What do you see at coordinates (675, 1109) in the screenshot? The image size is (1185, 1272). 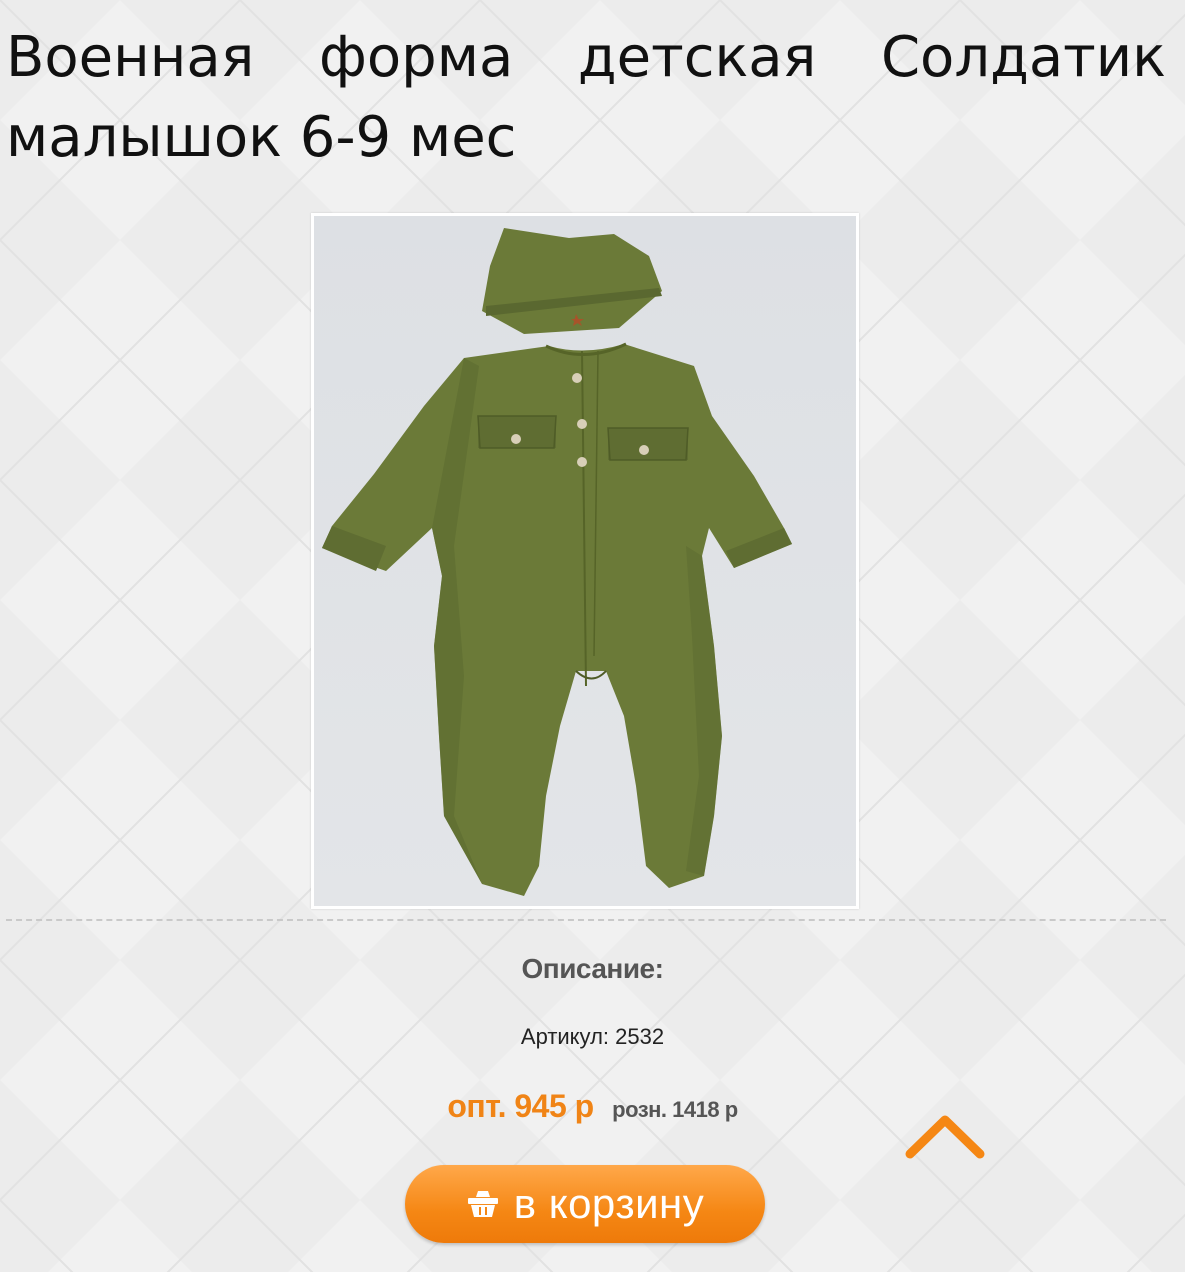 I see `retail-price: розн. 1418 р` at bounding box center [675, 1109].